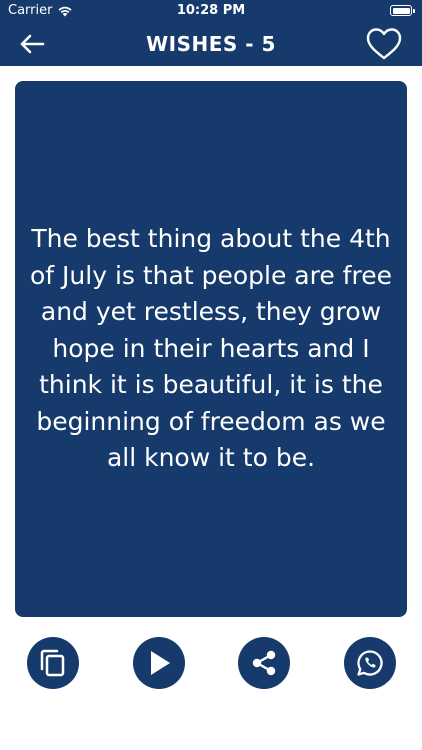 This screenshot has height=750, width=422. I want to click on whatsapp-button, so click(370, 663).